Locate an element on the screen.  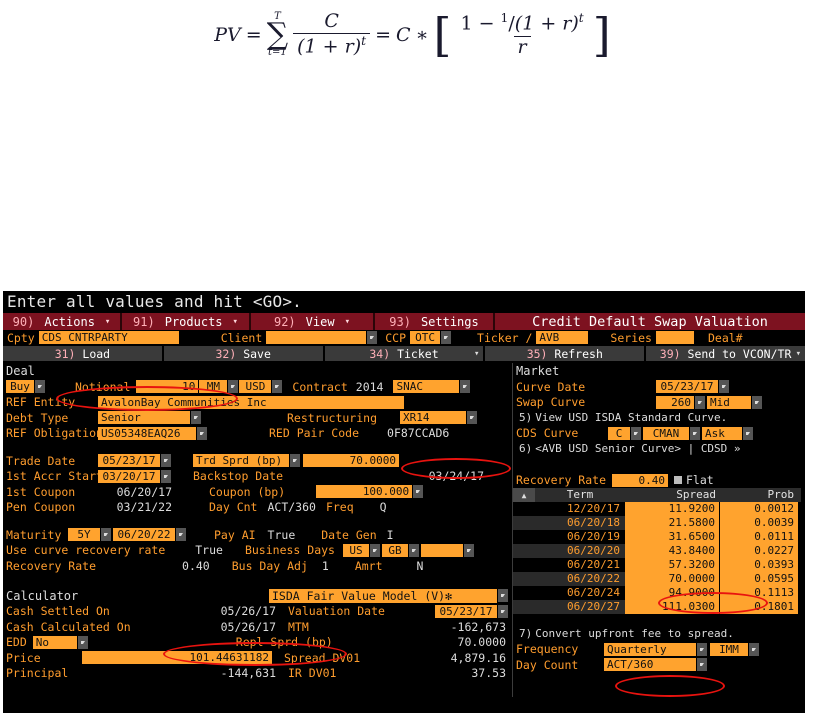
table-row: 06/20/20 43.8400 0.0227 is located at coordinates (657, 551).